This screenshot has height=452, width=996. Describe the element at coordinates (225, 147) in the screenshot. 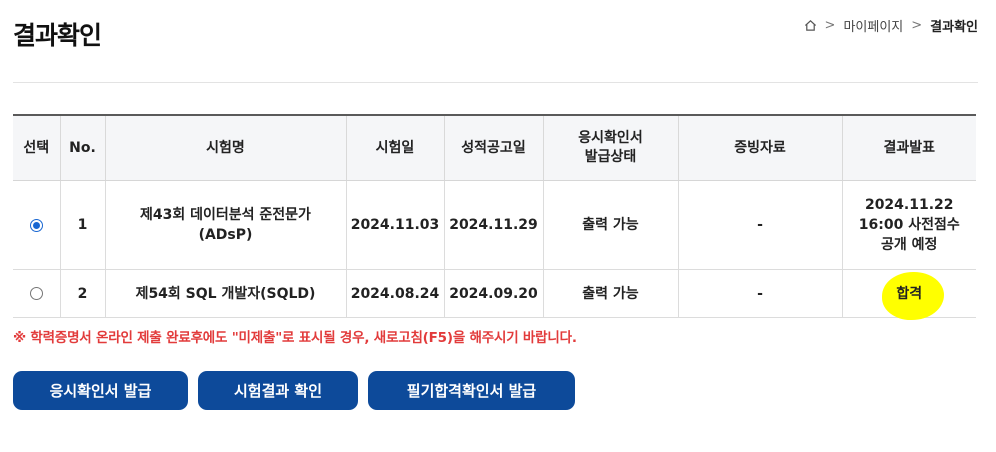

I see `header-exam-name: 시험명` at that location.